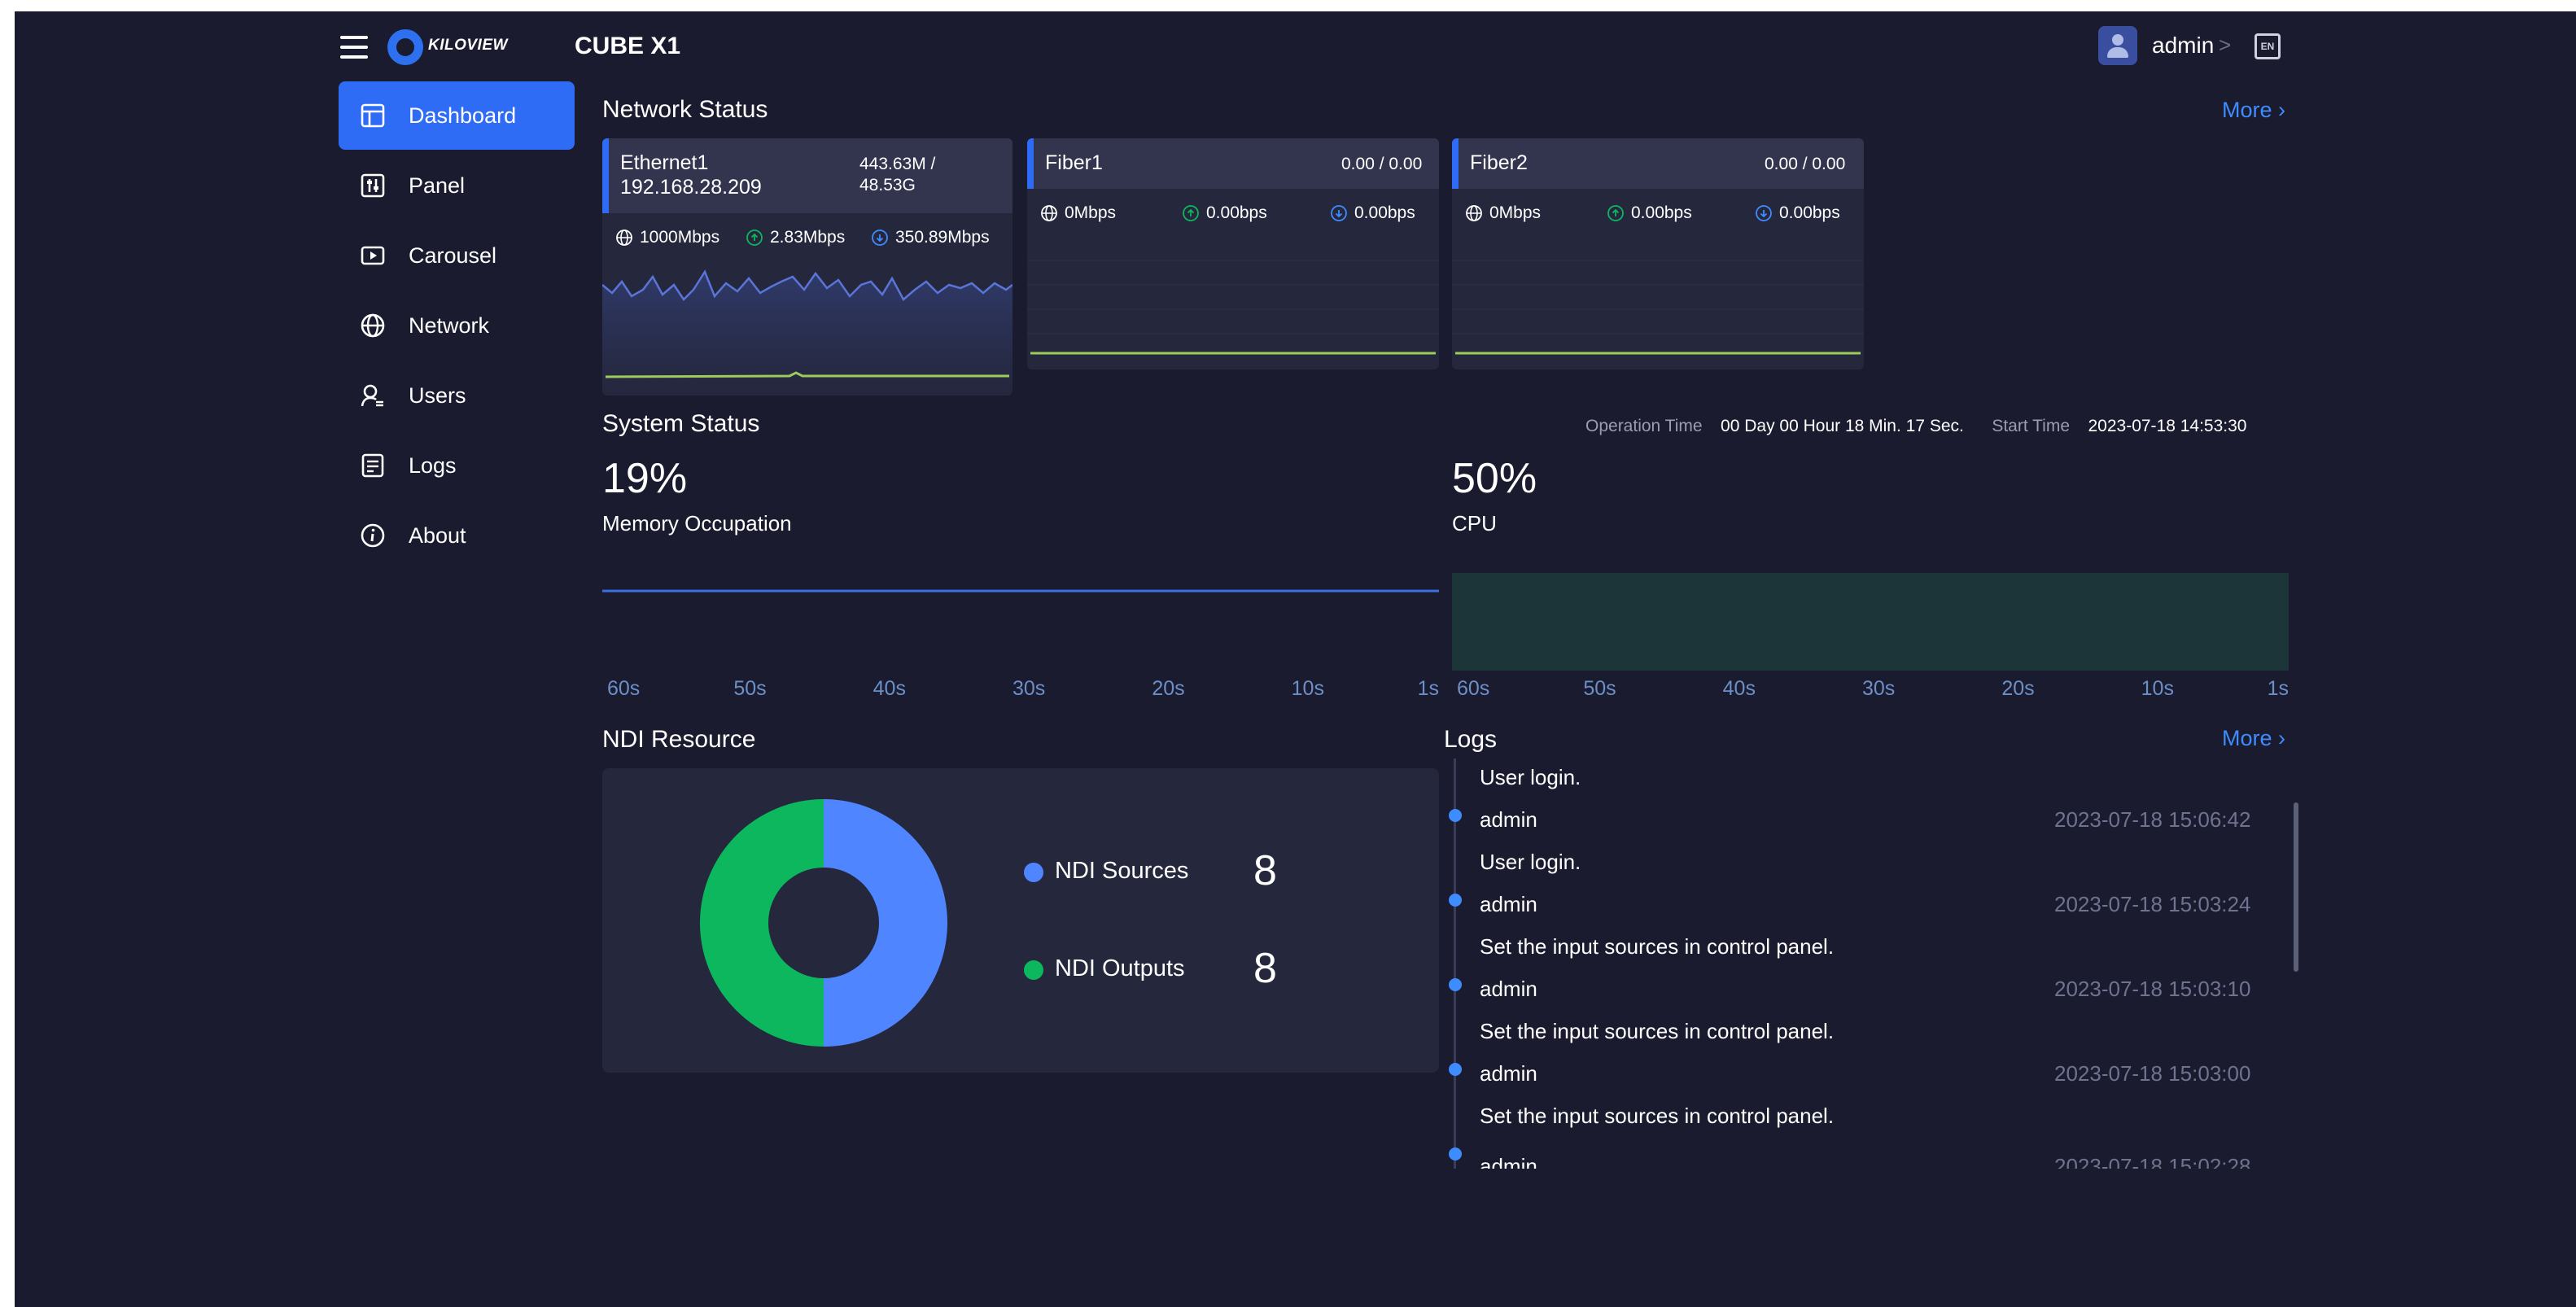 Image resolution: width=2576 pixels, height=1307 pixels. Describe the element at coordinates (664, 163) in the screenshot. I see `interface-name: Ethernet1` at that location.